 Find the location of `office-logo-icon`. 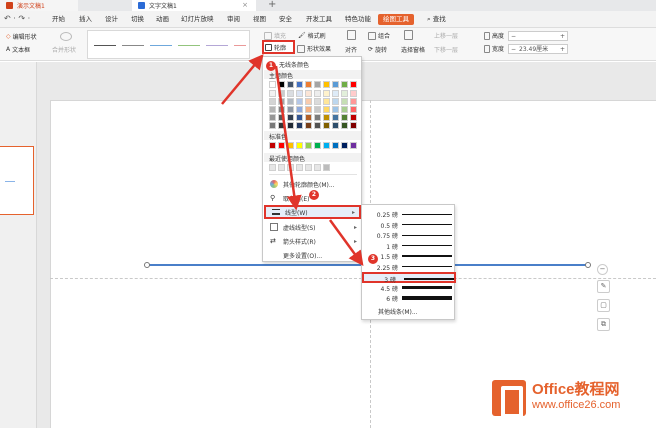

office-logo-icon is located at coordinates (509, 399).